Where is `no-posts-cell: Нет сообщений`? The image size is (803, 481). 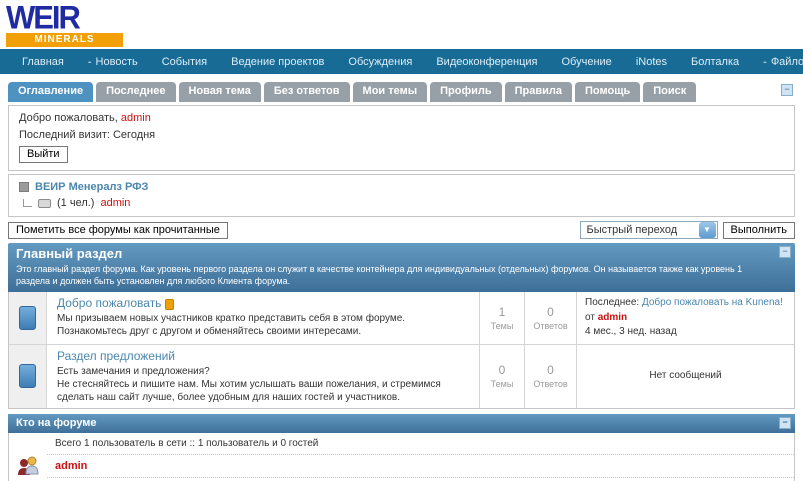 no-posts-cell: Нет сообщений is located at coordinates (685, 376).